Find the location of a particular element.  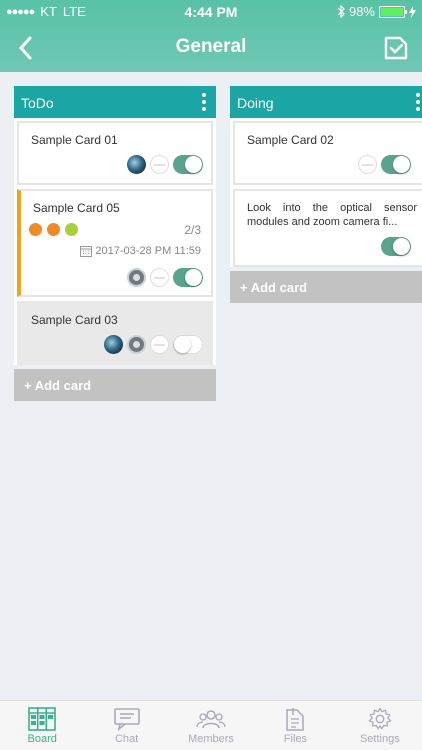

members-icon is located at coordinates (211, 719).